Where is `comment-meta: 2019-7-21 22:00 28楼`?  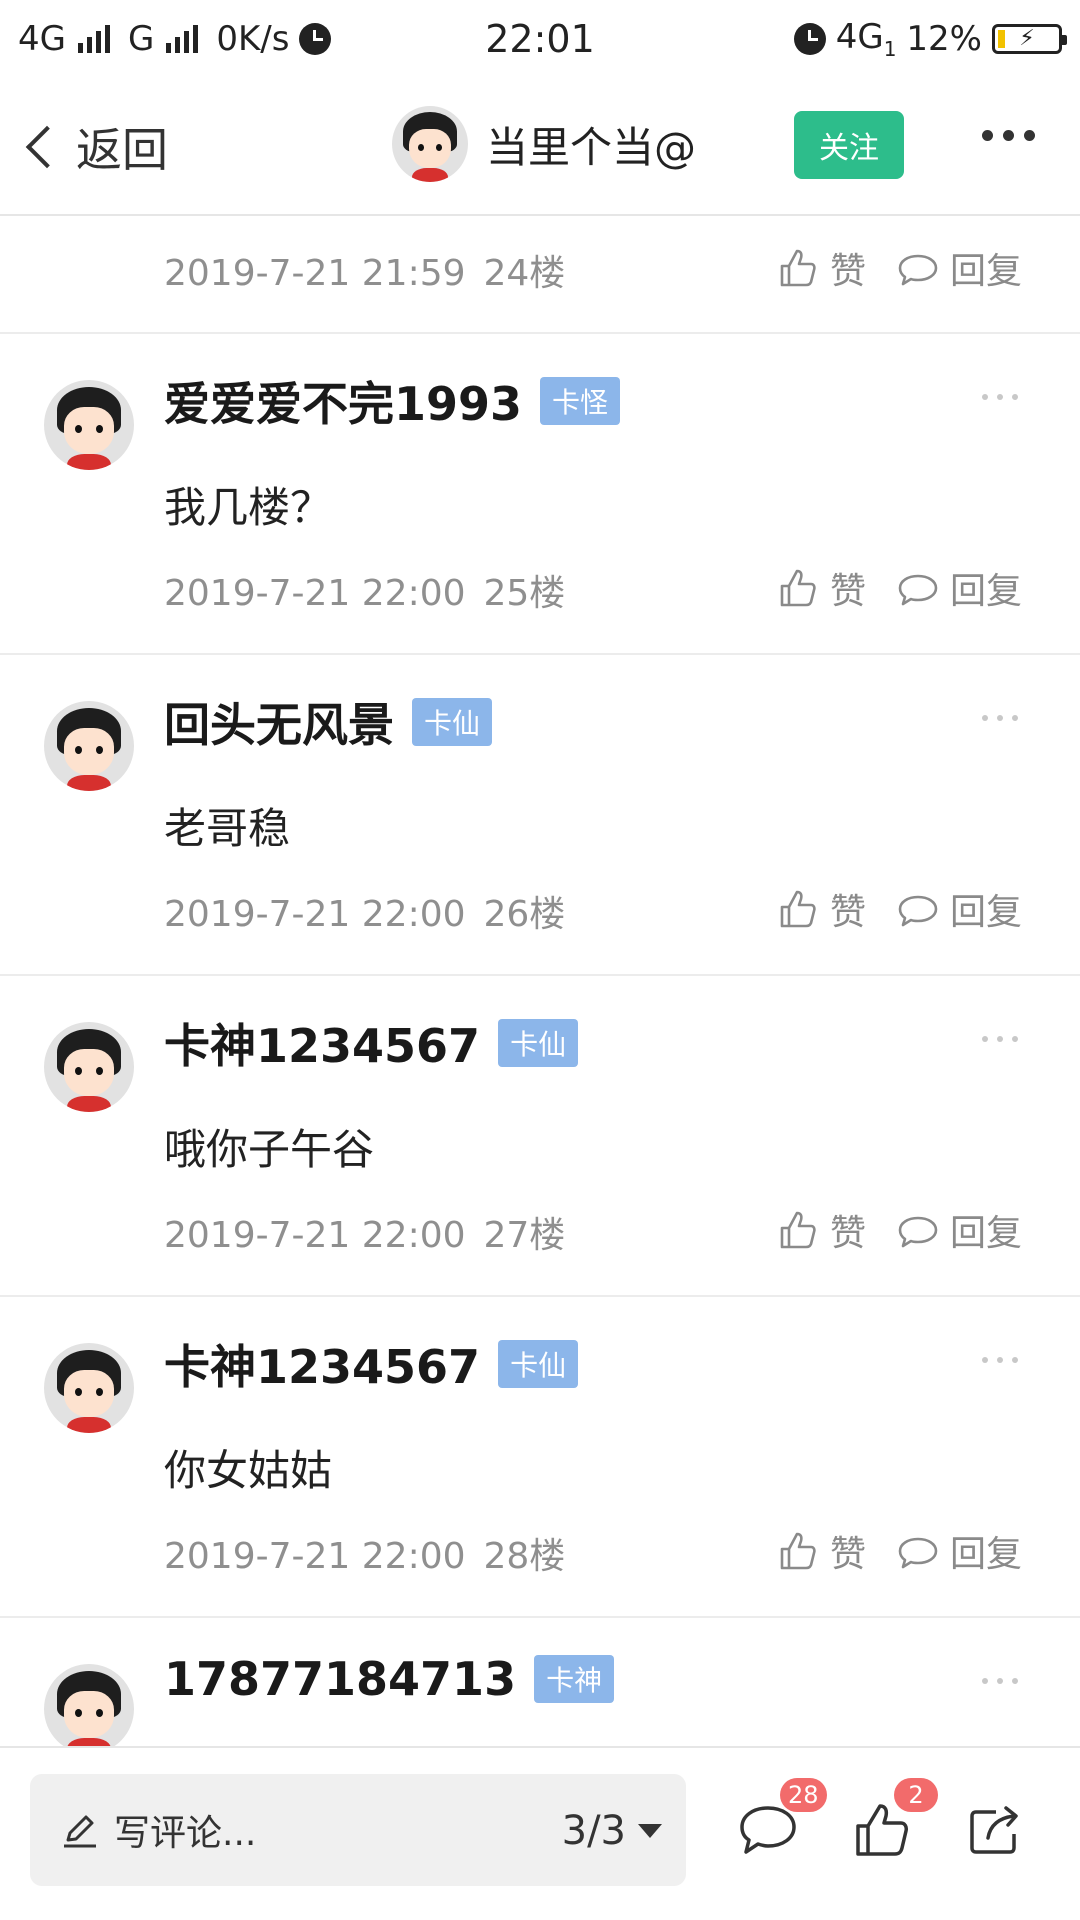
comment-meta: 2019-7-21 22:00 28楼 is located at coordinates (364, 1553).